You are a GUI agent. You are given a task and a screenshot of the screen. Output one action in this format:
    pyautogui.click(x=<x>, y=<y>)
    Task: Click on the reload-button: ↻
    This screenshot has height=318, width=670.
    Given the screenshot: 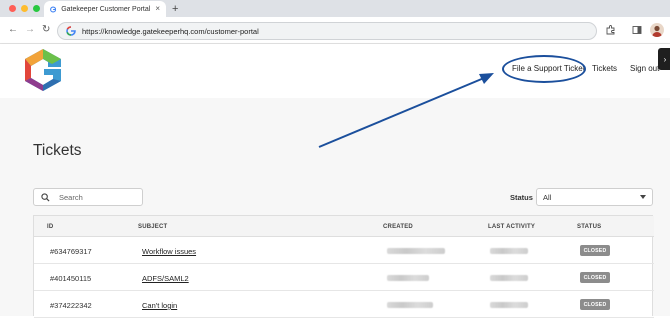 What is the action you would take?
    pyautogui.click(x=46, y=30)
    